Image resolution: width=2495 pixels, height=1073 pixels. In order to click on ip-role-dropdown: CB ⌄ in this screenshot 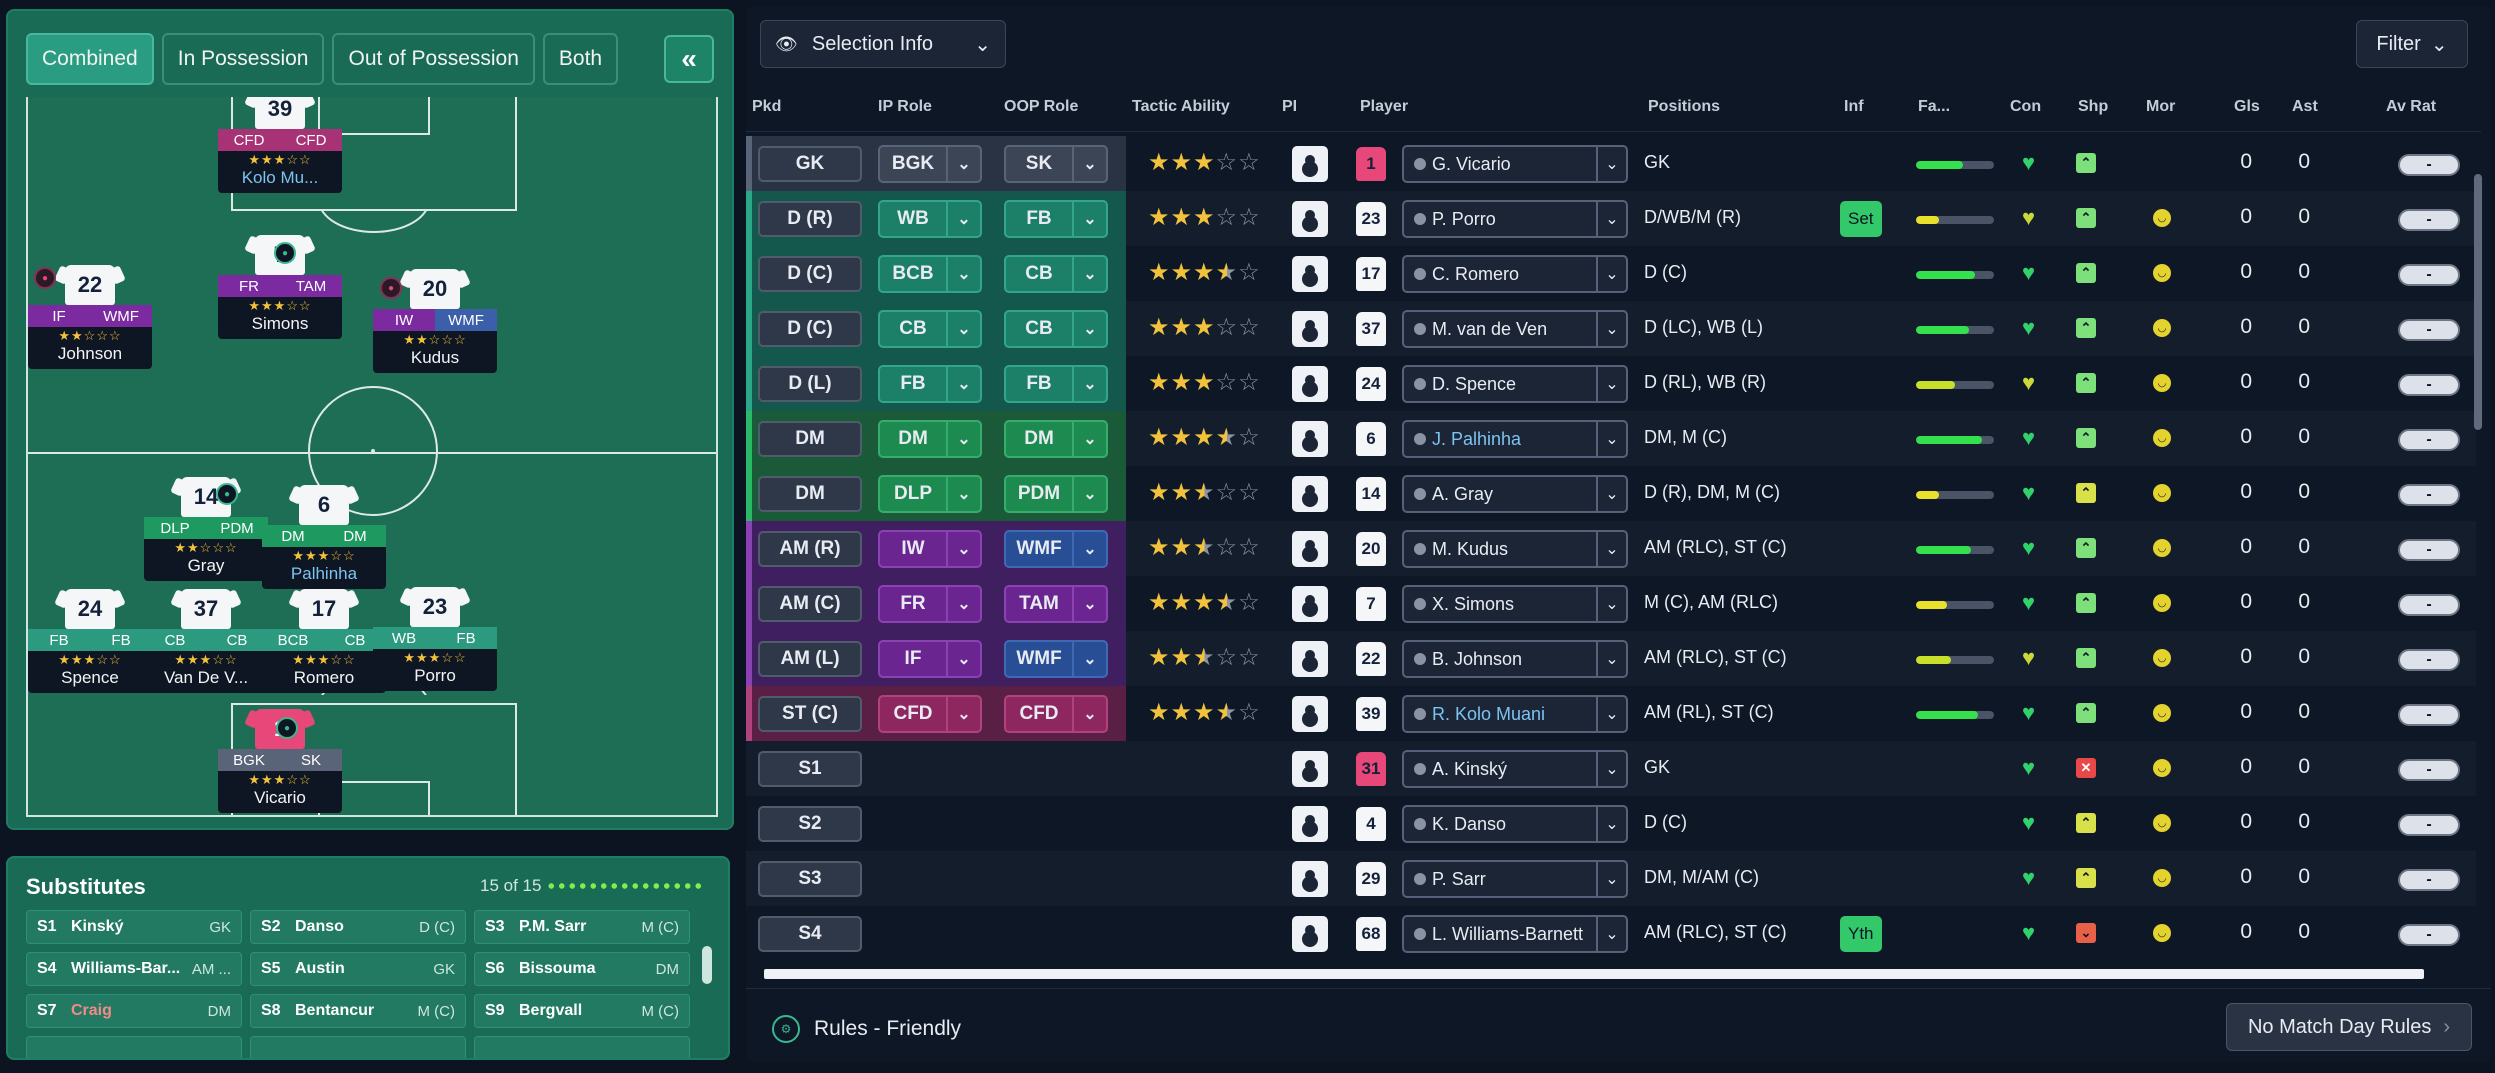, I will do `click(930, 329)`.